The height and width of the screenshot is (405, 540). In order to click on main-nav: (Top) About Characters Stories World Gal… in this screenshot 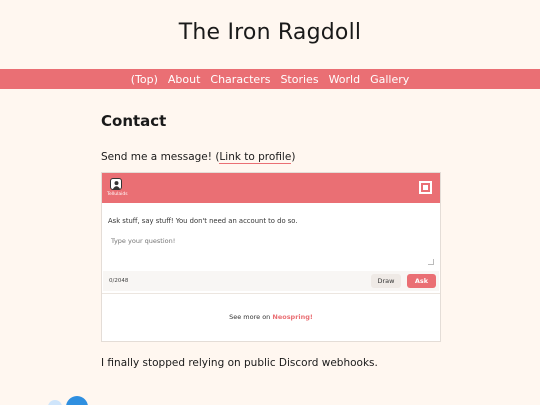, I will do `click(270, 79)`.